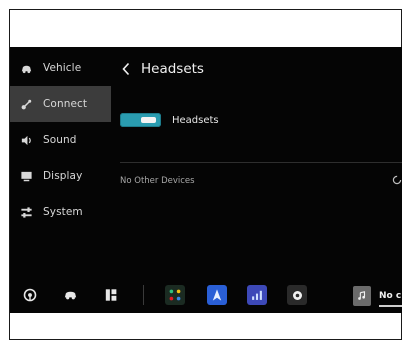  What do you see at coordinates (157, 181) in the screenshot?
I see `no-other-devices-text: No Other Devices` at bounding box center [157, 181].